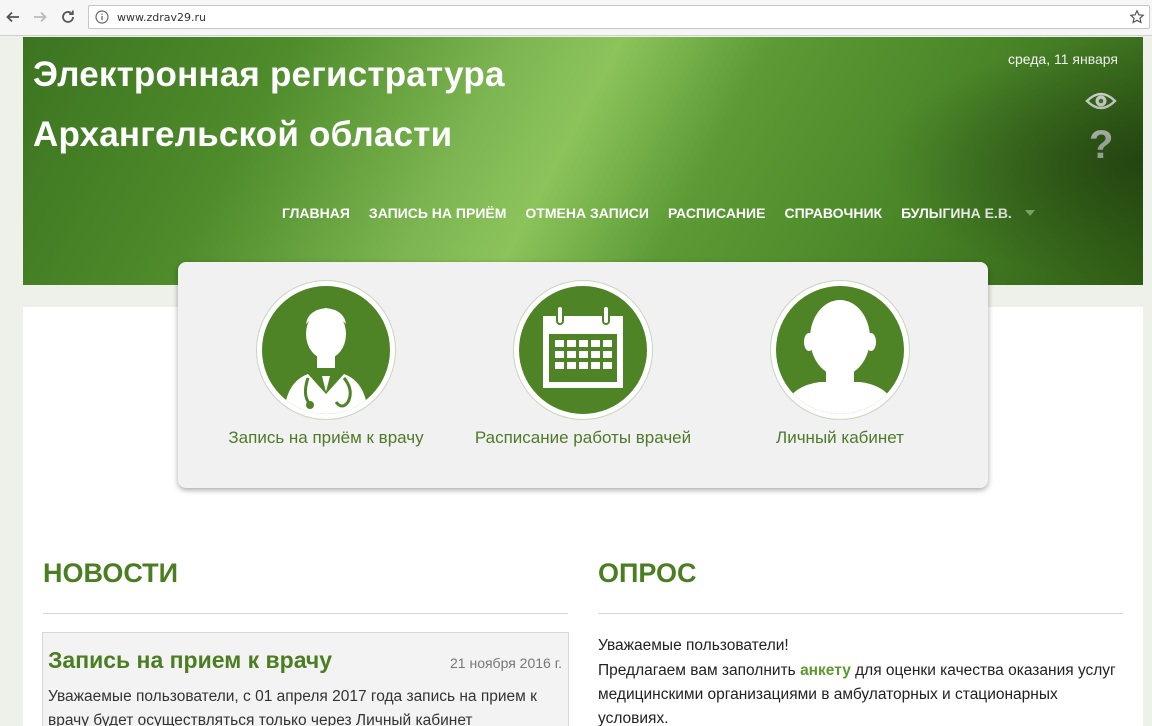  What do you see at coordinates (840, 357) in the screenshot?
I see `user-silhouette-icon` at bounding box center [840, 357].